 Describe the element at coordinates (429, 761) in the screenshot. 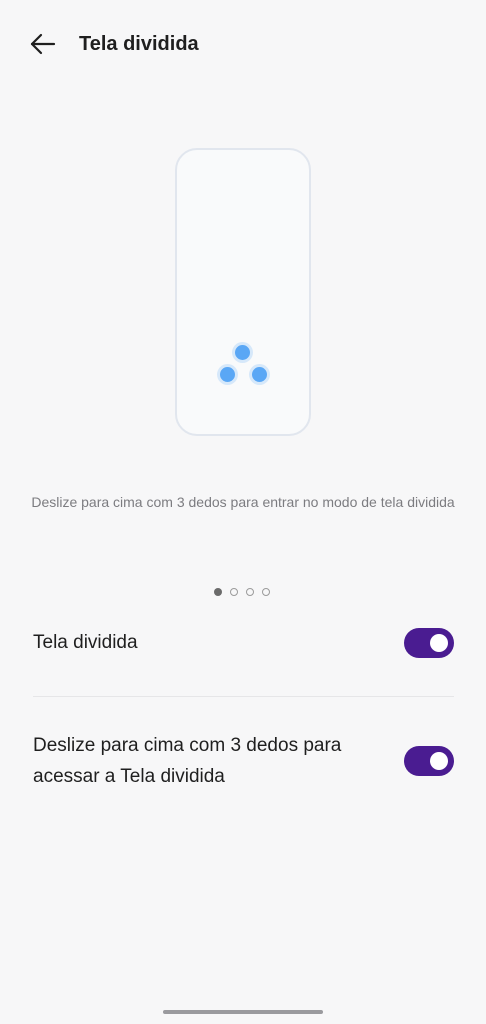

I see `three-finger-swipe-toggle` at that location.